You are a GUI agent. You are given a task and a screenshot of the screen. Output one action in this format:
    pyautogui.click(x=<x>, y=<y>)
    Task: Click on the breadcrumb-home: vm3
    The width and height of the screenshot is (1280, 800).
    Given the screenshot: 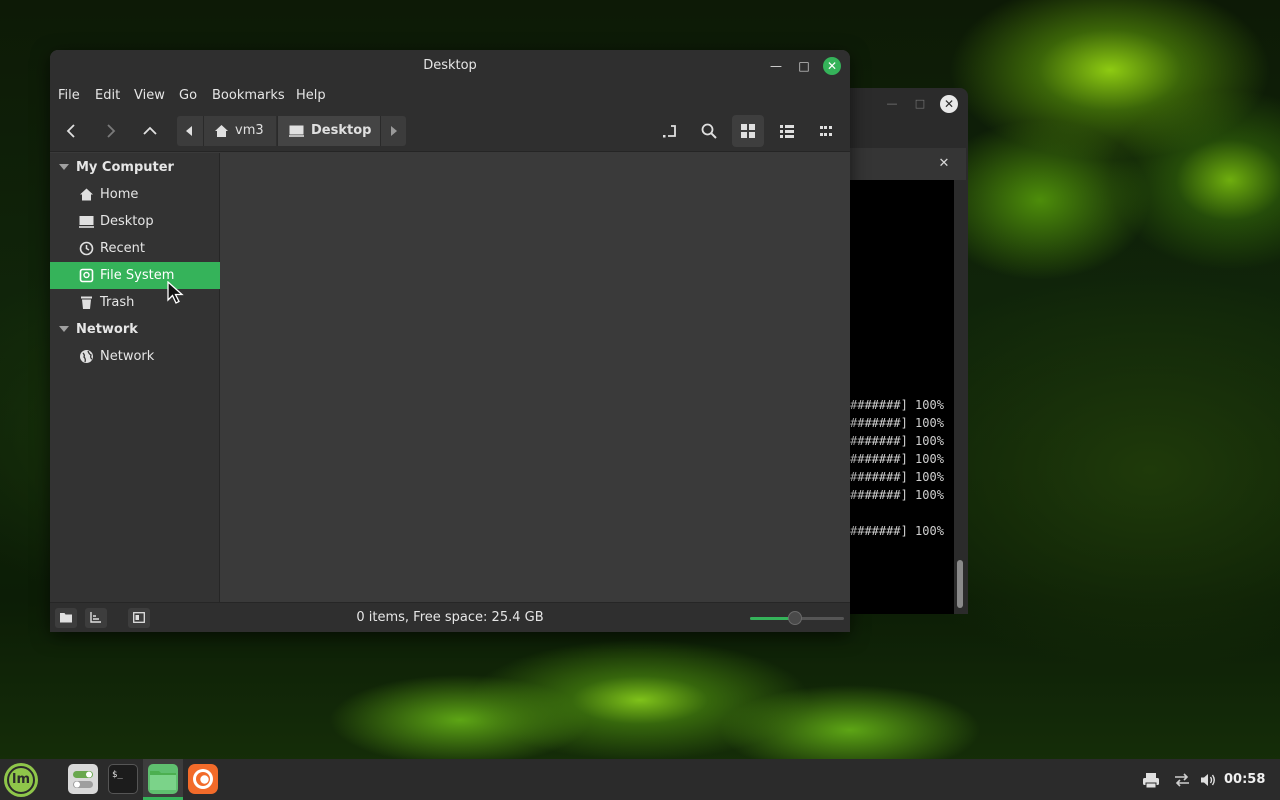 What is the action you would take?
    pyautogui.click(x=239, y=131)
    